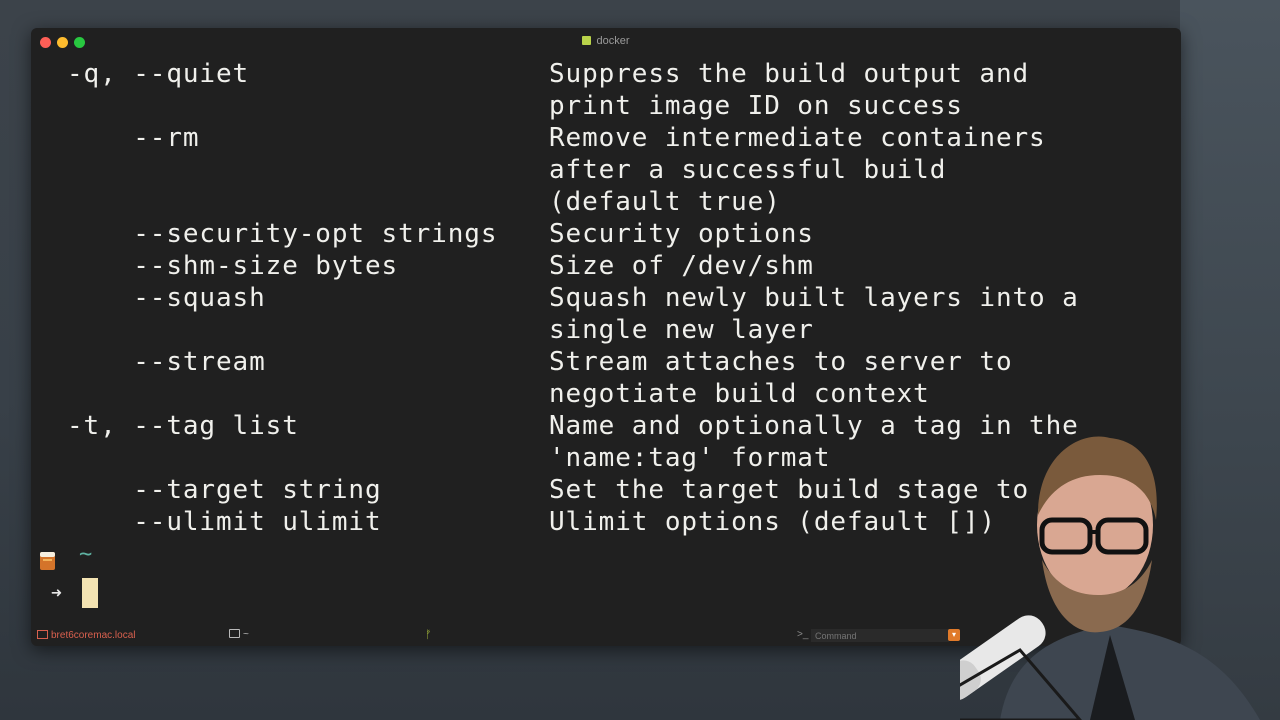 The image size is (1280, 720). What do you see at coordinates (954, 635) in the screenshot?
I see `command-run-button: ▾` at bounding box center [954, 635].